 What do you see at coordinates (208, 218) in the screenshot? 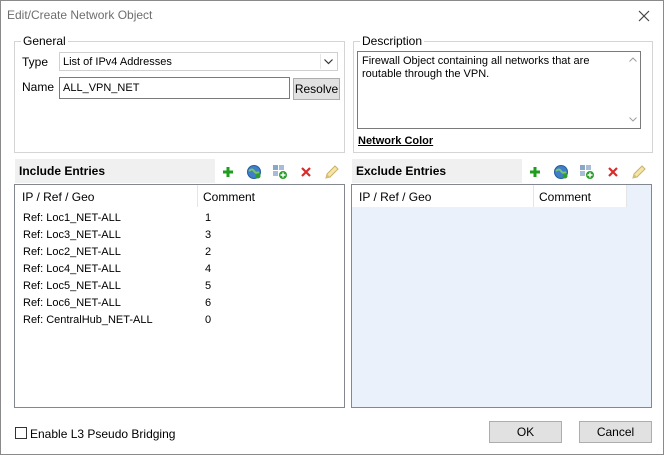
I see `row-comment: 1` at bounding box center [208, 218].